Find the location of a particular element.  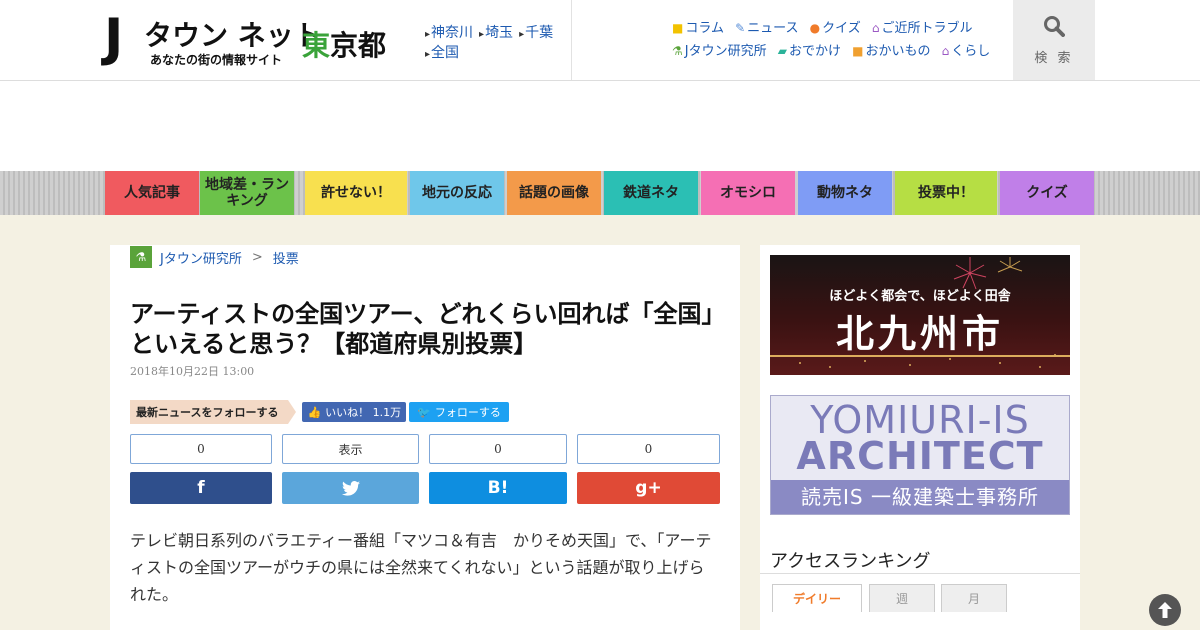

google-plus-icon: g+ is located at coordinates (648, 488).